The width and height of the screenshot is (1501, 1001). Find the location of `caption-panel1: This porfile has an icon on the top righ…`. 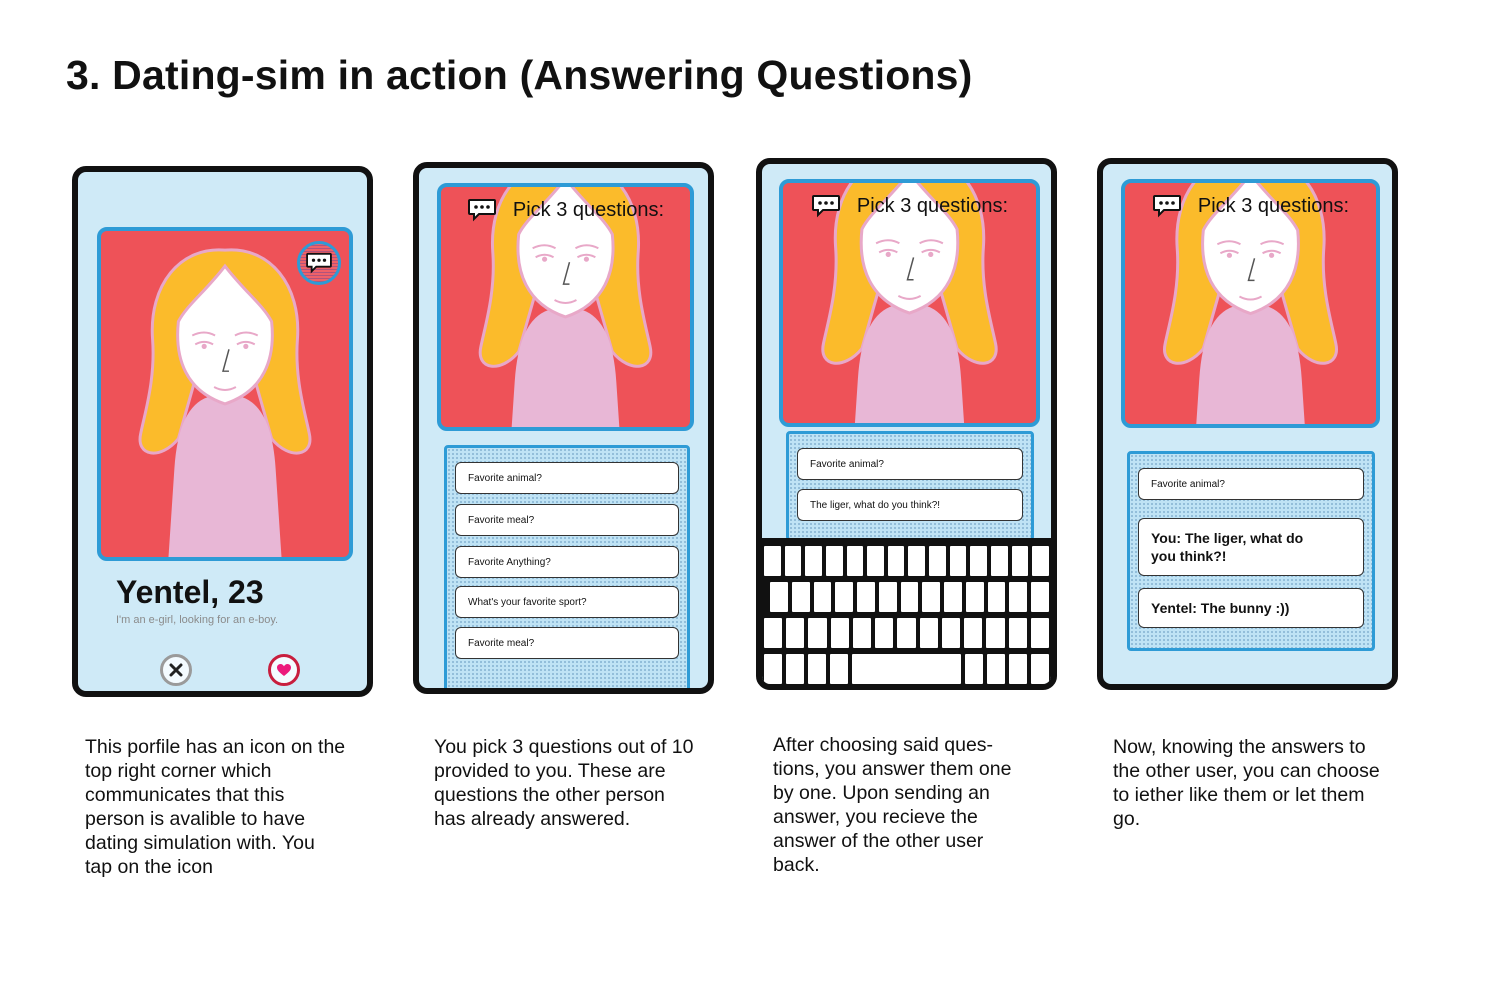

caption-panel1: This porfile has an icon on the top righ… is located at coordinates (215, 807).